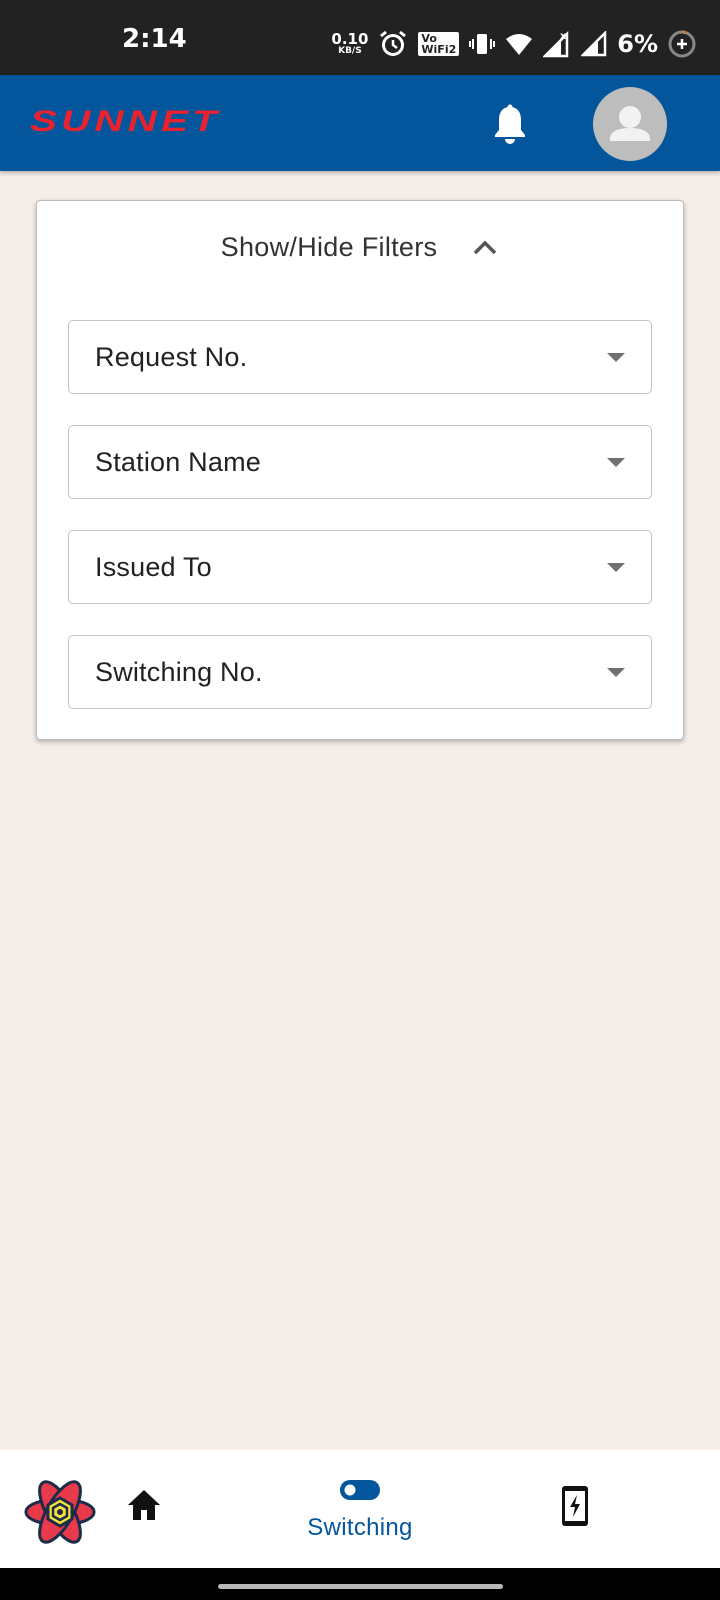 The width and height of the screenshot is (720, 1600). What do you see at coordinates (360, 1527) in the screenshot?
I see `nav-label-switching: Switching` at bounding box center [360, 1527].